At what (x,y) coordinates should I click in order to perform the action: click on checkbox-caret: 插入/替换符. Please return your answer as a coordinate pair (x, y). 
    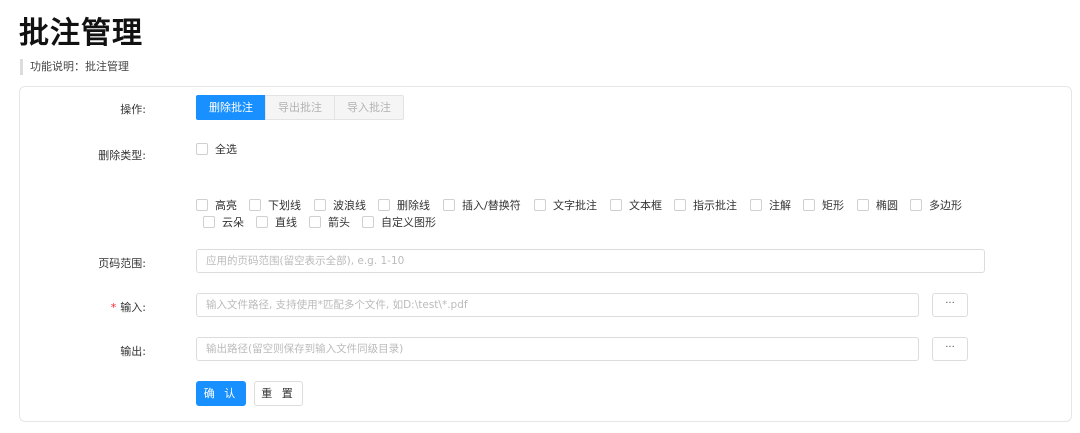
    Looking at the image, I should click on (482, 205).